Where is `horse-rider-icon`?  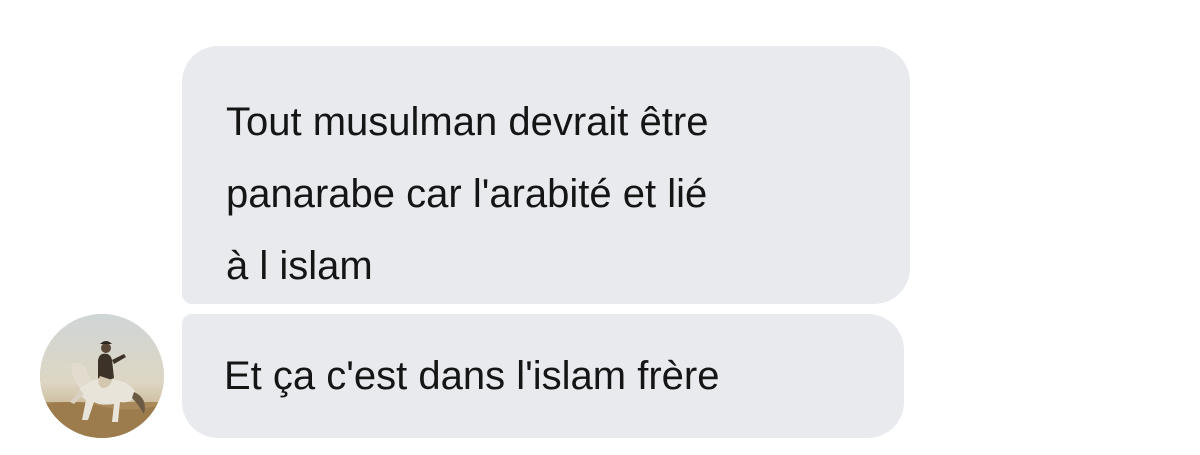 horse-rider-icon is located at coordinates (102, 376).